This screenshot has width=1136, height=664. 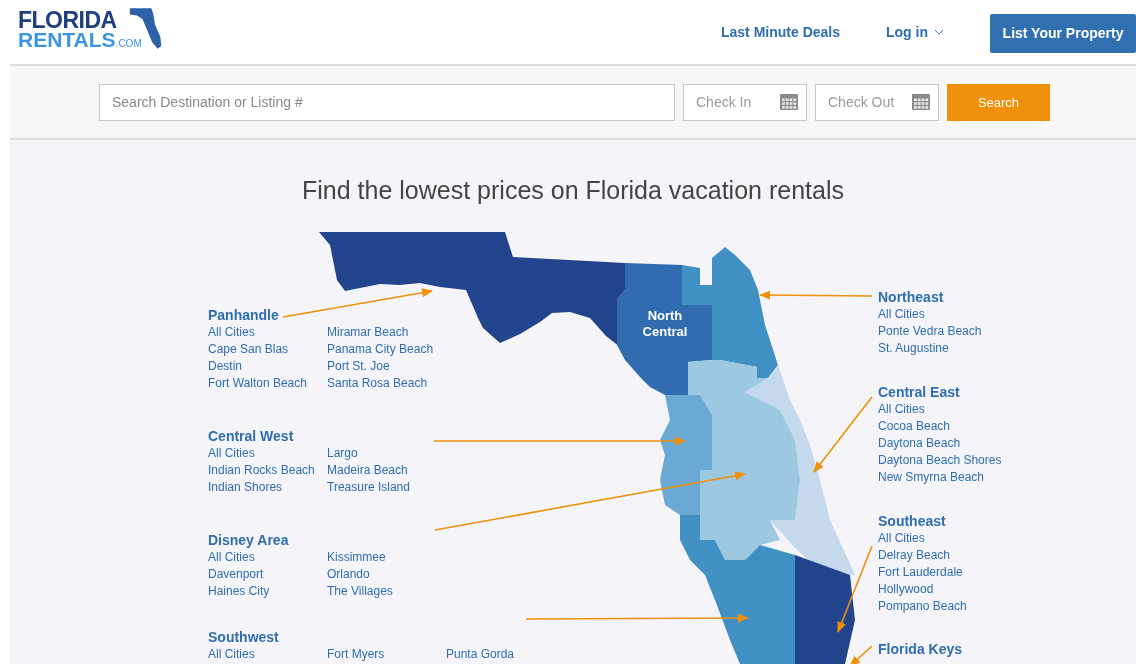 I want to click on region-link: Central West, so click(x=378, y=436).